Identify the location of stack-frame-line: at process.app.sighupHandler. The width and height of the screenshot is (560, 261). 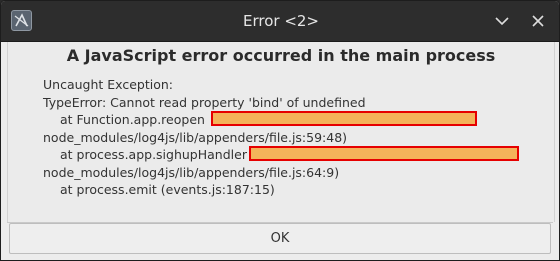
(281, 155).